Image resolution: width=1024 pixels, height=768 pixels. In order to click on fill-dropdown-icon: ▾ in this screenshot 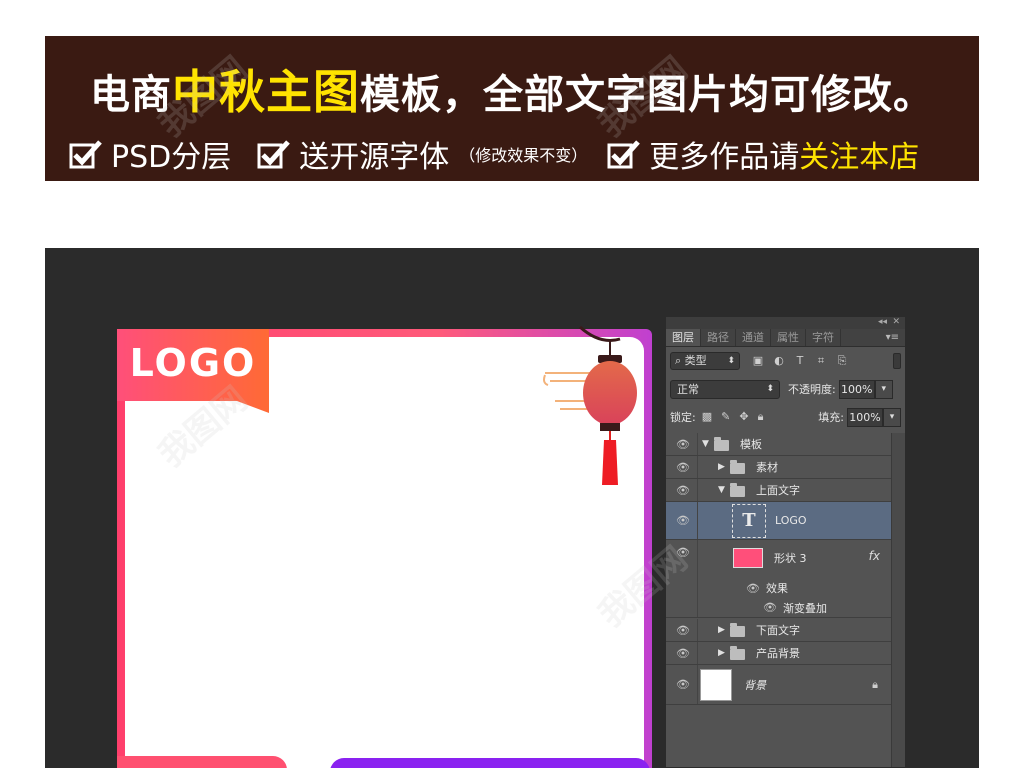, I will do `click(892, 417)`.